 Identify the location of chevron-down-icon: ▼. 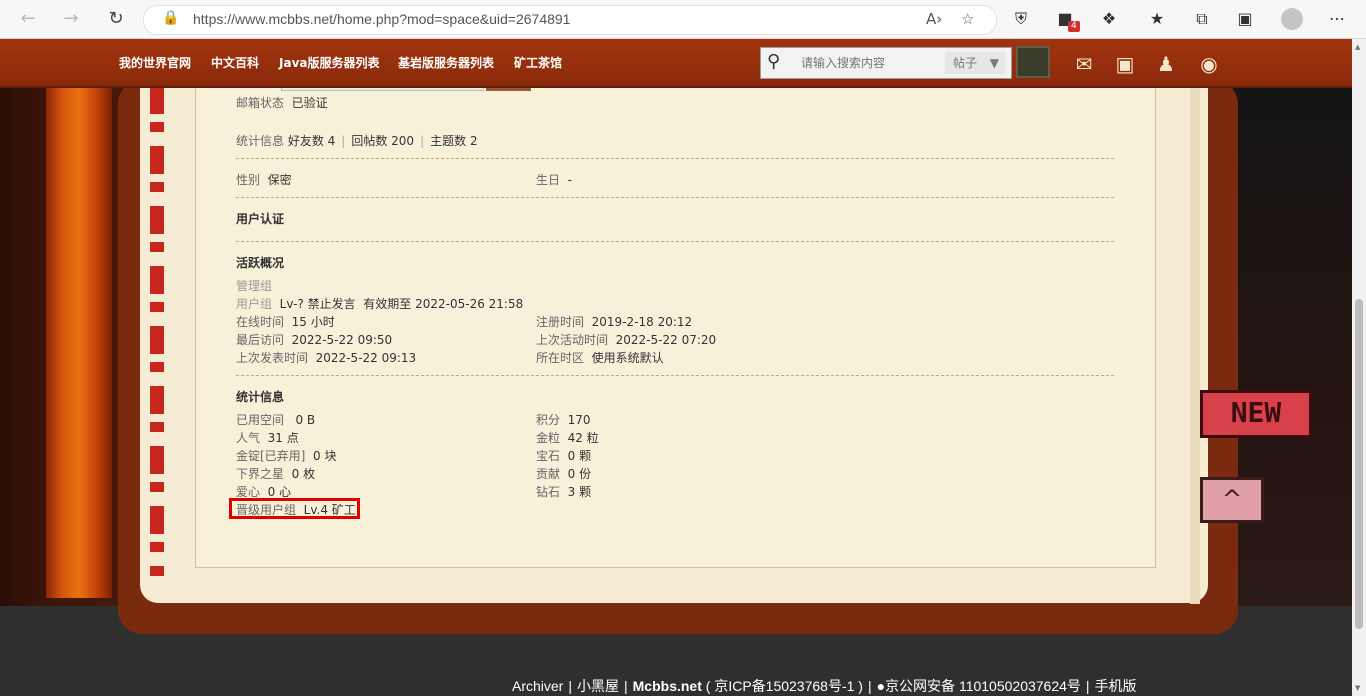
(994, 63).